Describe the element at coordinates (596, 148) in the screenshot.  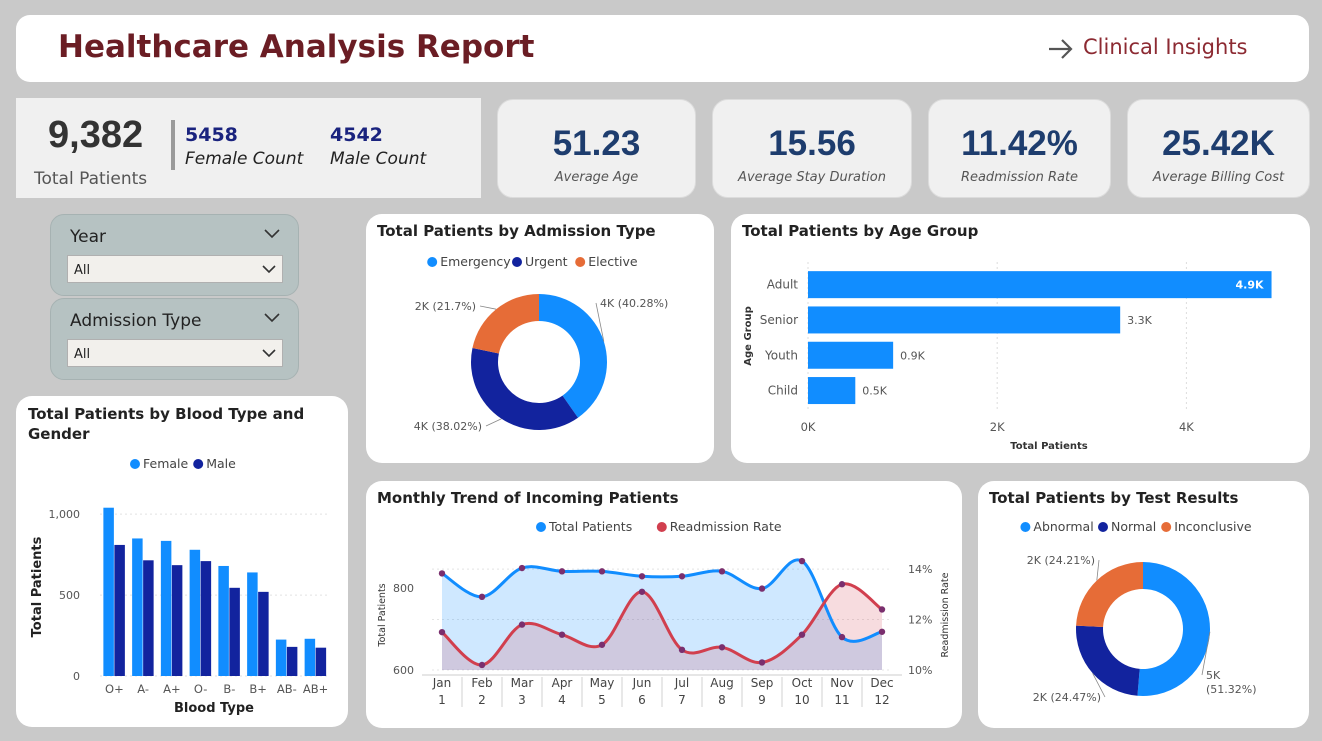
I see `kpi-average-age: 51.23 Average Age` at that location.